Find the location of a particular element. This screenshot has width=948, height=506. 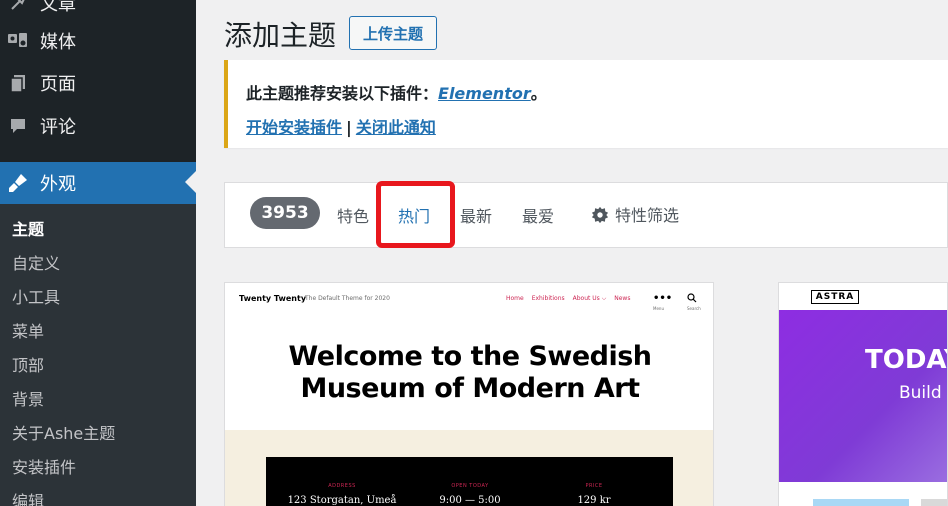

page-title: 添加主题 is located at coordinates (280, 35).